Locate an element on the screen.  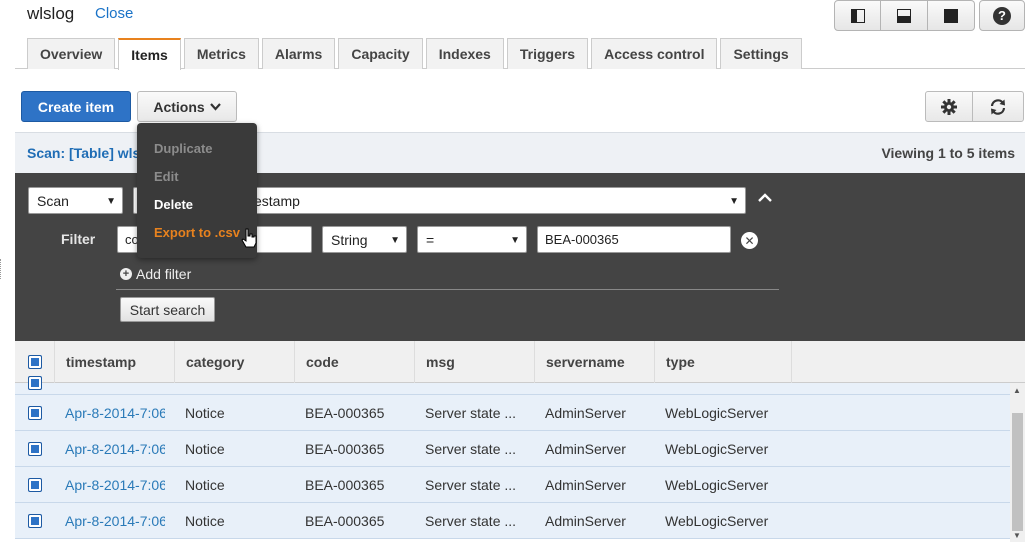
index-value: estamp is located at coordinates (277, 200).